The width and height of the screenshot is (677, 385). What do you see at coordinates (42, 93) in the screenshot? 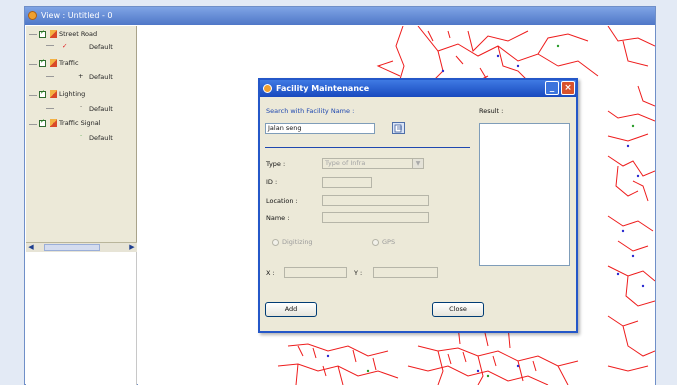
I see `layer-checkbox-lighting` at bounding box center [42, 93].